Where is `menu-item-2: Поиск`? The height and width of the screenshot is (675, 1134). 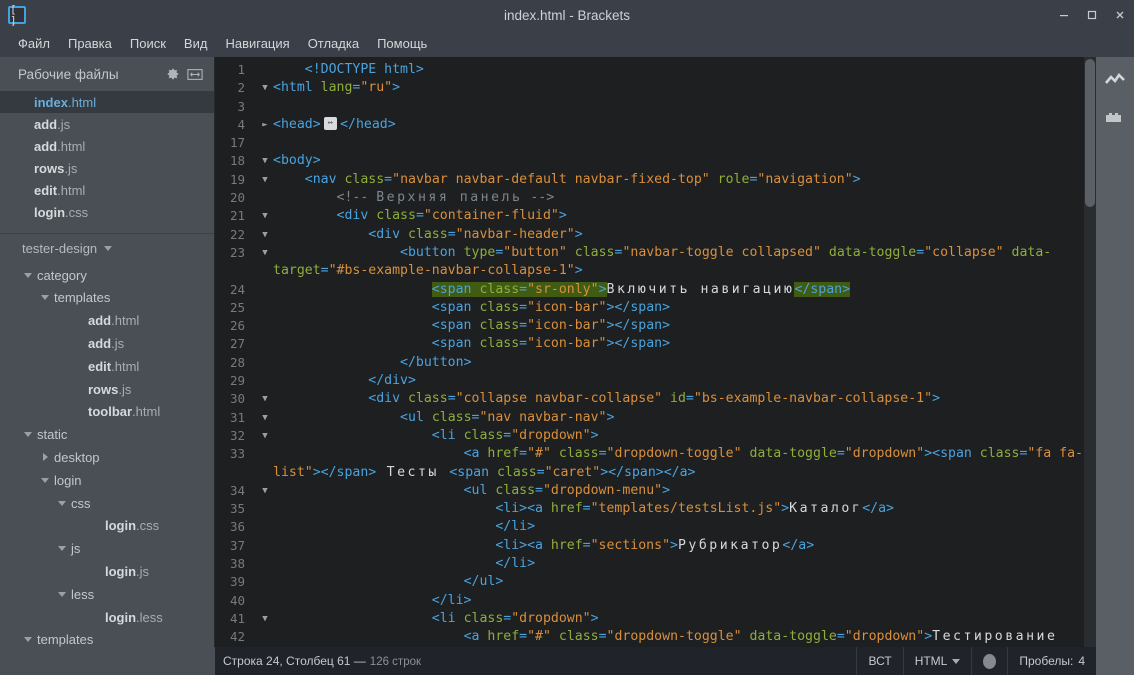 menu-item-2: Поиск is located at coordinates (148, 43).